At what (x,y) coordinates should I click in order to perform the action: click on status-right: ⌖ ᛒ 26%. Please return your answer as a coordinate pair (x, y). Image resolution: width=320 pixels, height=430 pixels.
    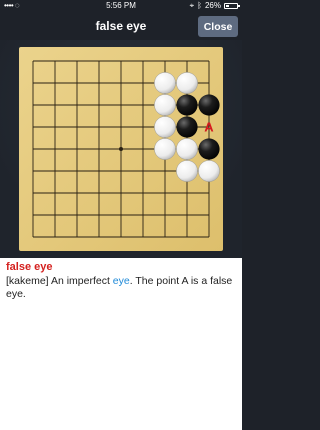
    Looking at the image, I should click on (214, 6).